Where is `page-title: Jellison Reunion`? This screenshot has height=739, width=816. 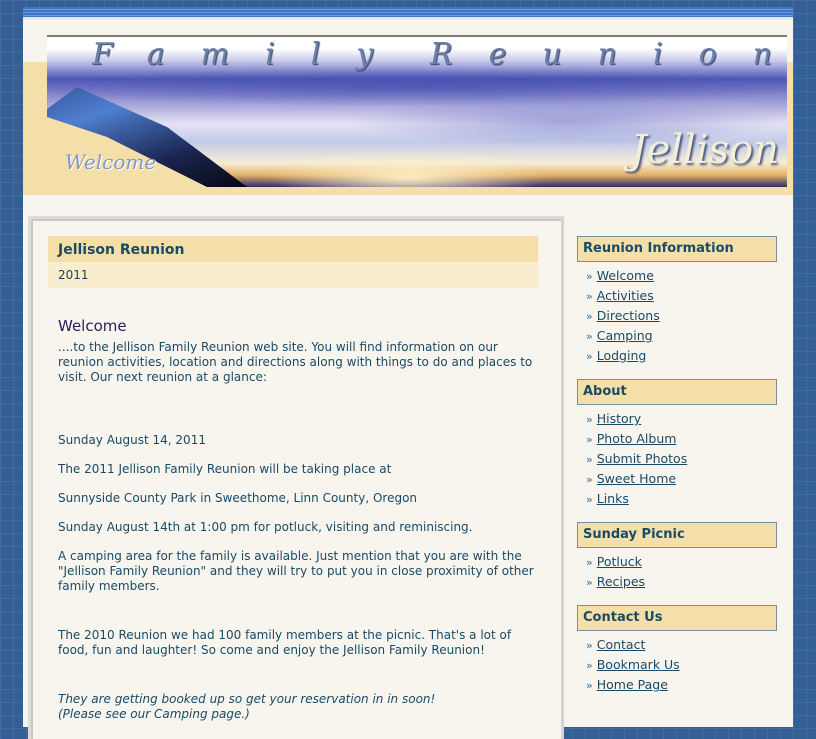
page-title: Jellison Reunion is located at coordinates (293, 249).